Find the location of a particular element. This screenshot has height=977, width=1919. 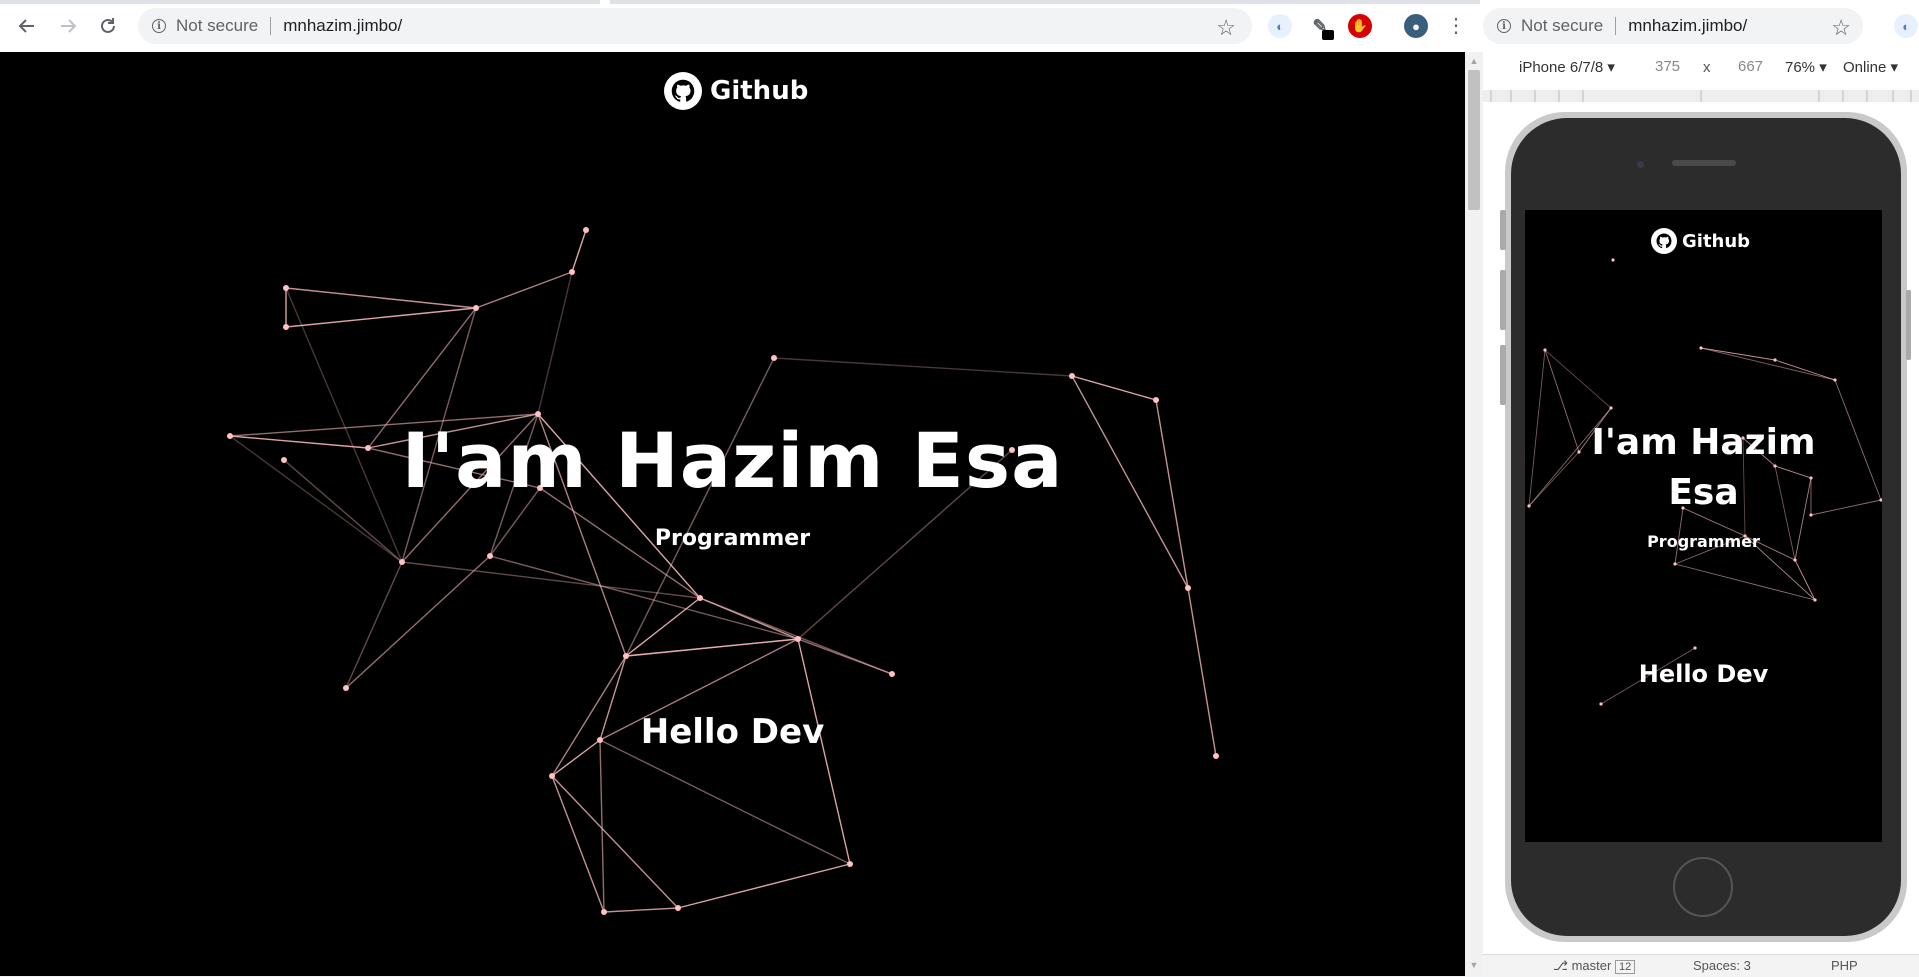

zoom-select: 76% ▾ is located at coordinates (1806, 67).